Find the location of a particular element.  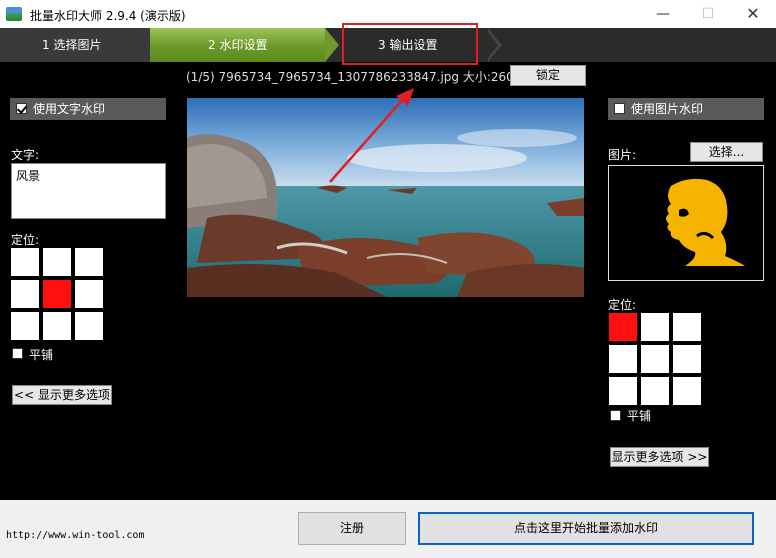

footer-bar: http://www.win-tool.com 注册 点击这里开始批量添加水印 is located at coordinates (388, 529).